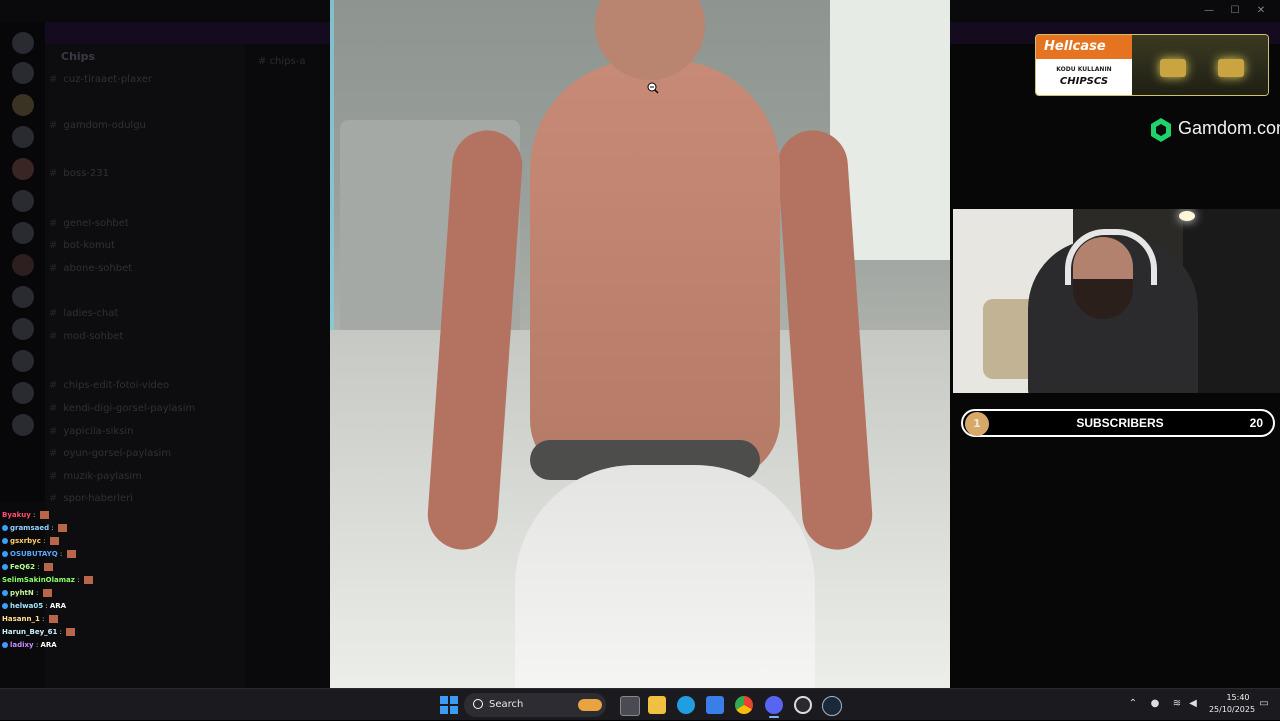 The width and height of the screenshot is (1280, 721). Describe the element at coordinates (715, 705) in the screenshot. I see `store-icon` at that location.